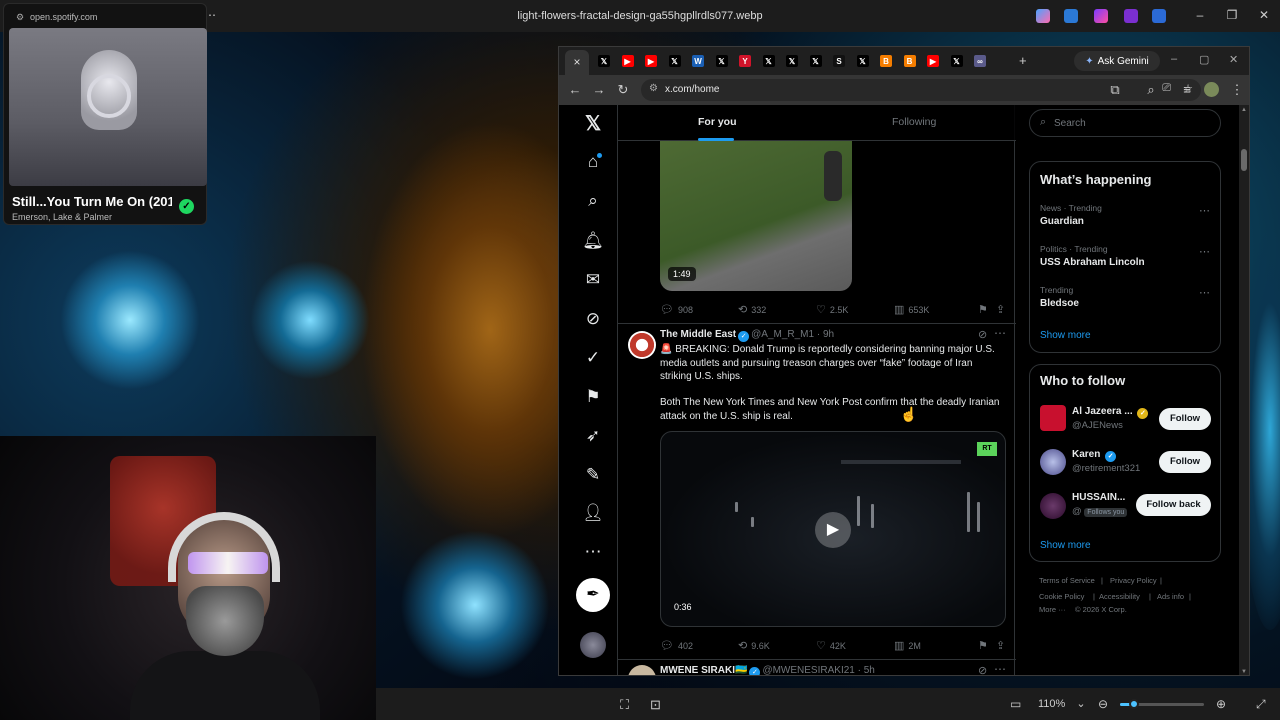 The height and width of the screenshot is (720, 1280). I want to click on browser-tab: S, so click(839, 61).